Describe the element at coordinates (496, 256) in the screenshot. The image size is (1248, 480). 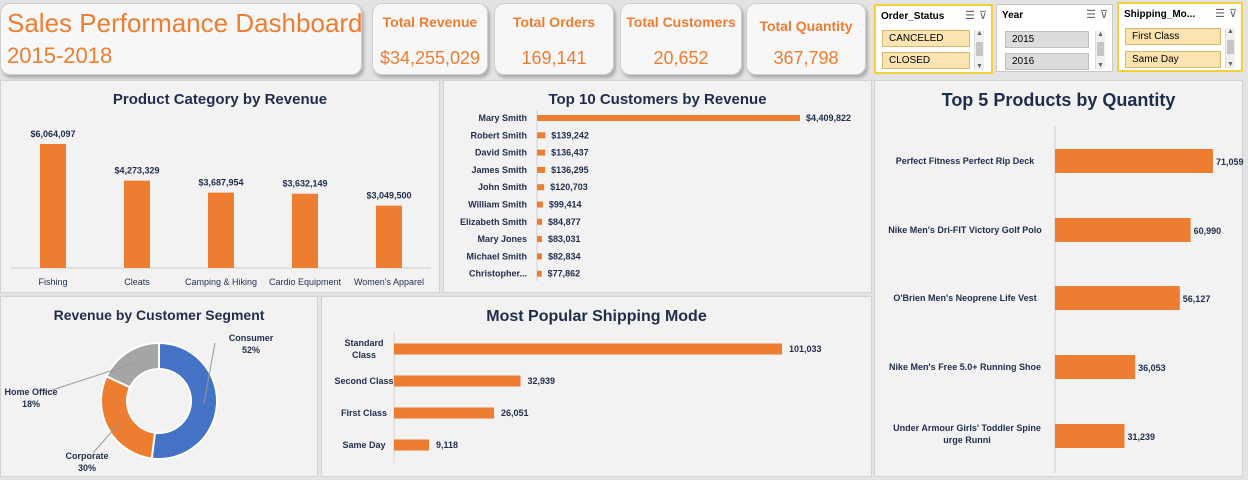
I see `tick-label: Michael Smith` at that location.